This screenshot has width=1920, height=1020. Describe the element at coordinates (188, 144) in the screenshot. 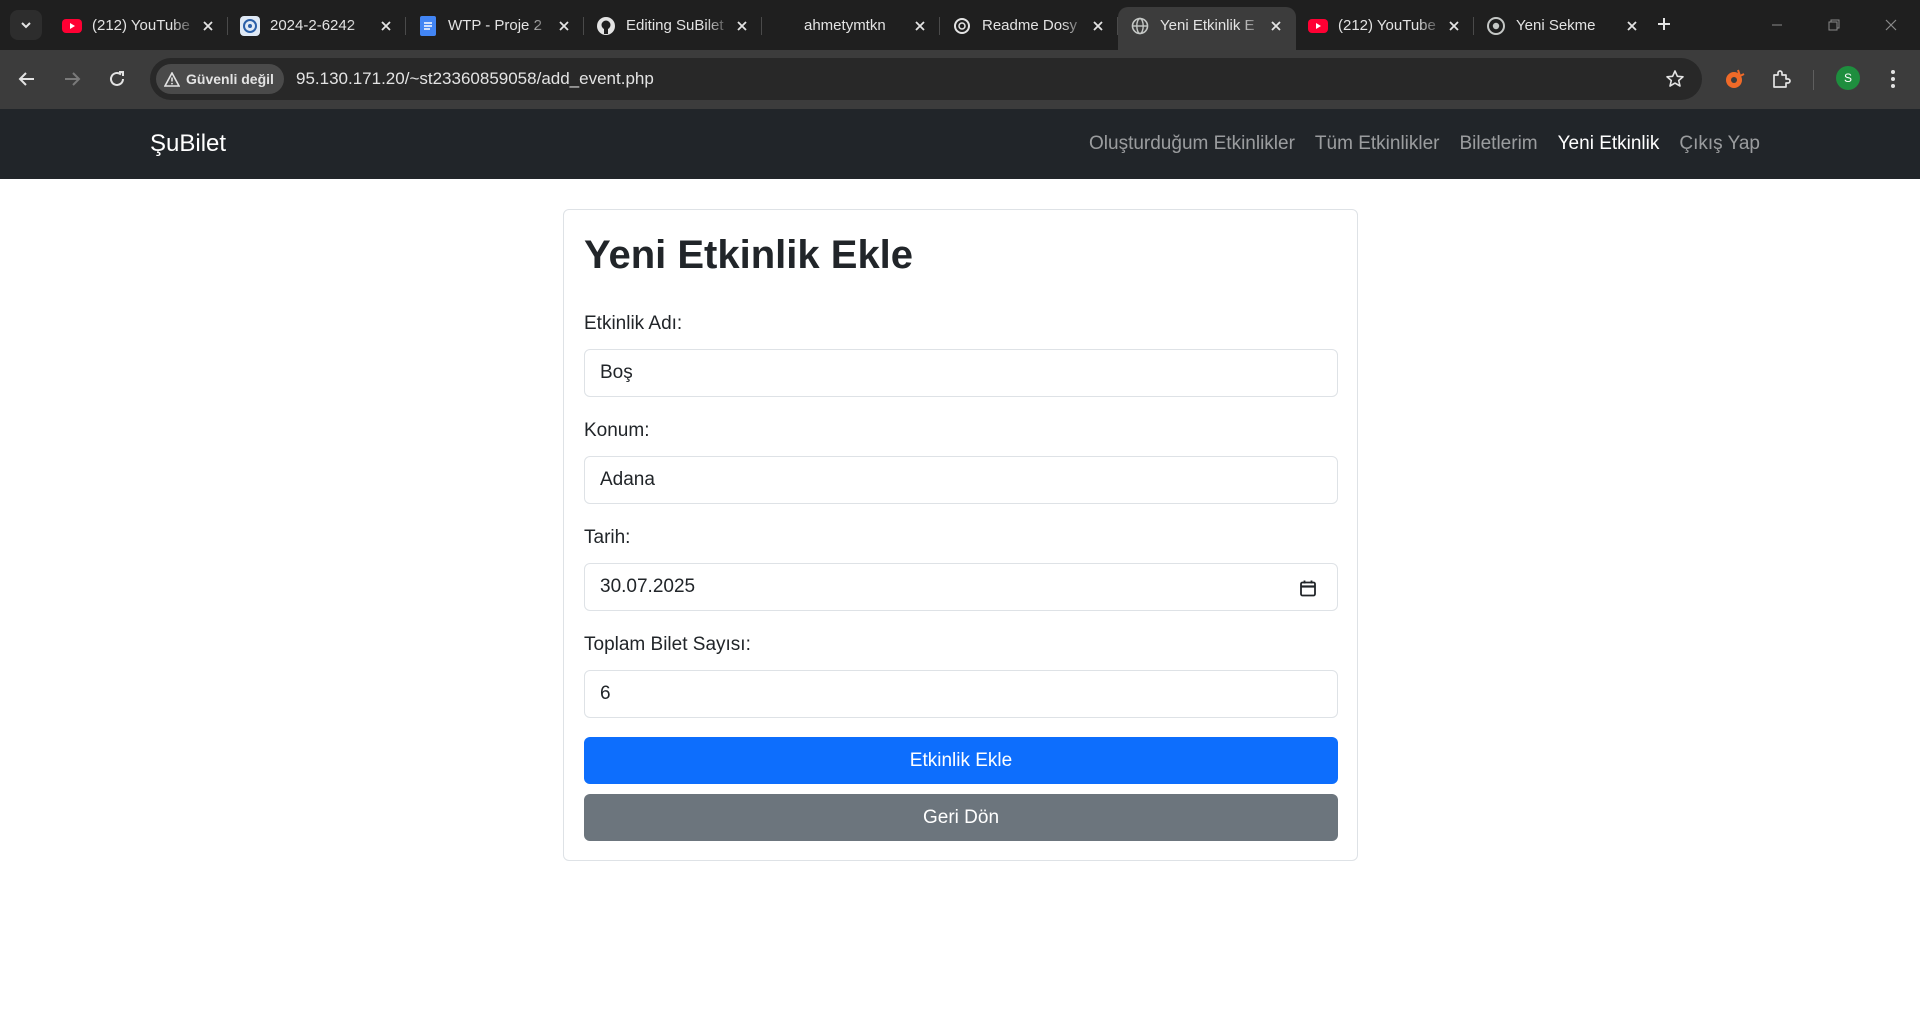

I see `brand-logo: ŞuBilet` at that location.